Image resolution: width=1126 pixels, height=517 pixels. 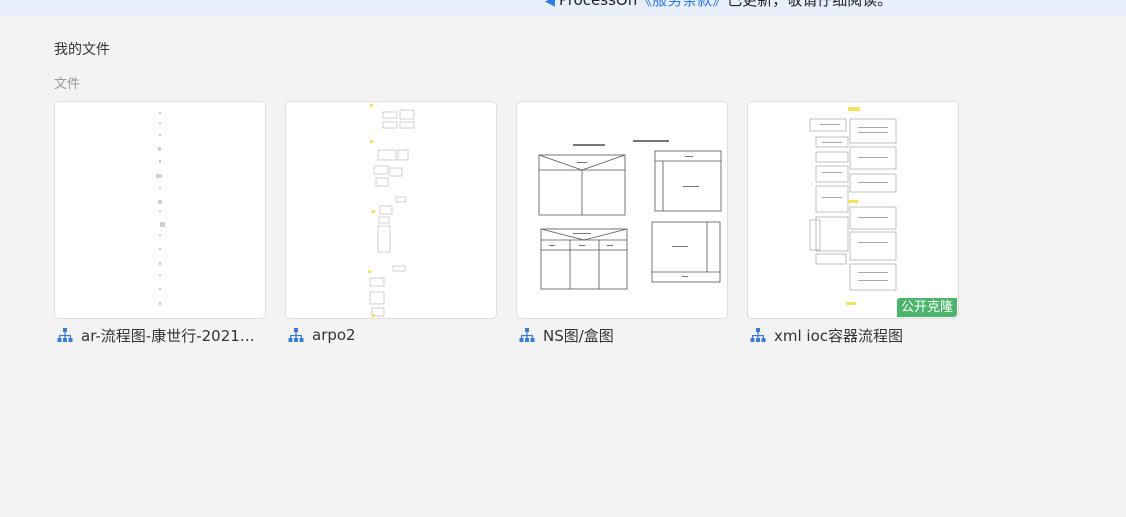 I want to click on notice-prefix: ProcessOn, so click(x=598, y=4).